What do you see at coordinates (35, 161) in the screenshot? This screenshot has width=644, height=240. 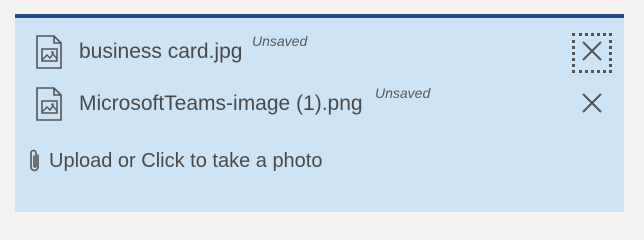 I see `paperclip-icon` at bounding box center [35, 161].